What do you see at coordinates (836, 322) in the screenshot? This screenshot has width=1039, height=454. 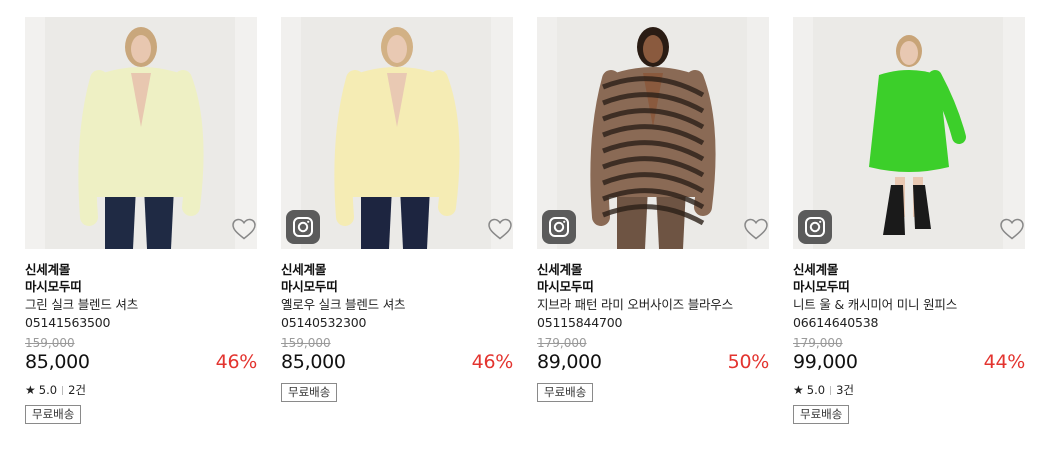 I see `product-code: 06614640538` at bounding box center [836, 322].